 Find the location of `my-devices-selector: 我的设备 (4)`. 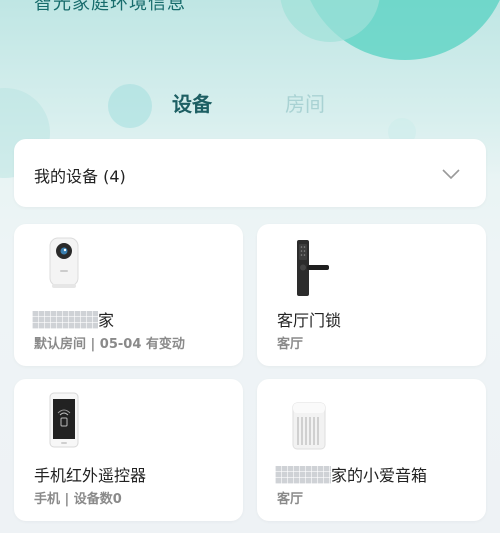

my-devices-selector: 我的设备 (4) is located at coordinates (250, 173).